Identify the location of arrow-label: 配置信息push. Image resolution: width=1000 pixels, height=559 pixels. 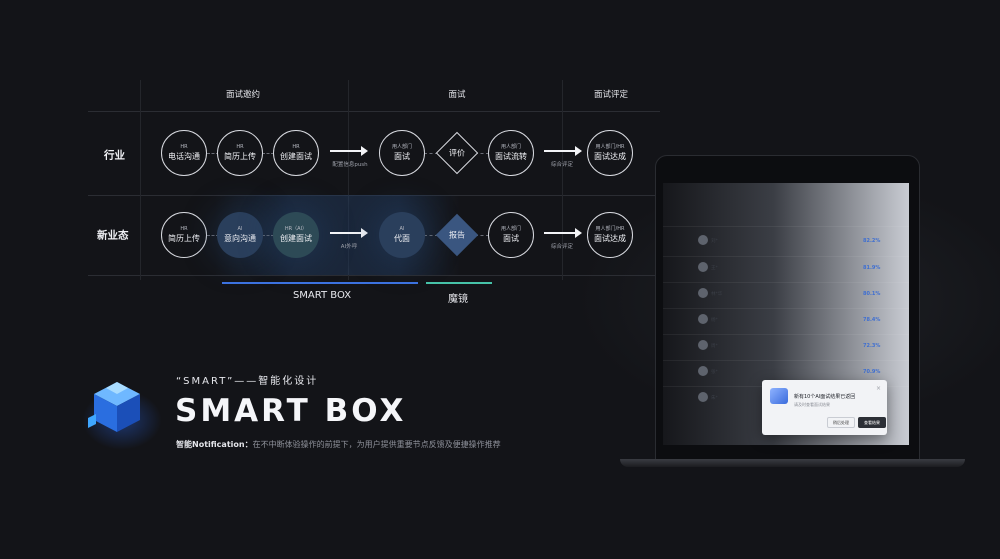
(350, 165).